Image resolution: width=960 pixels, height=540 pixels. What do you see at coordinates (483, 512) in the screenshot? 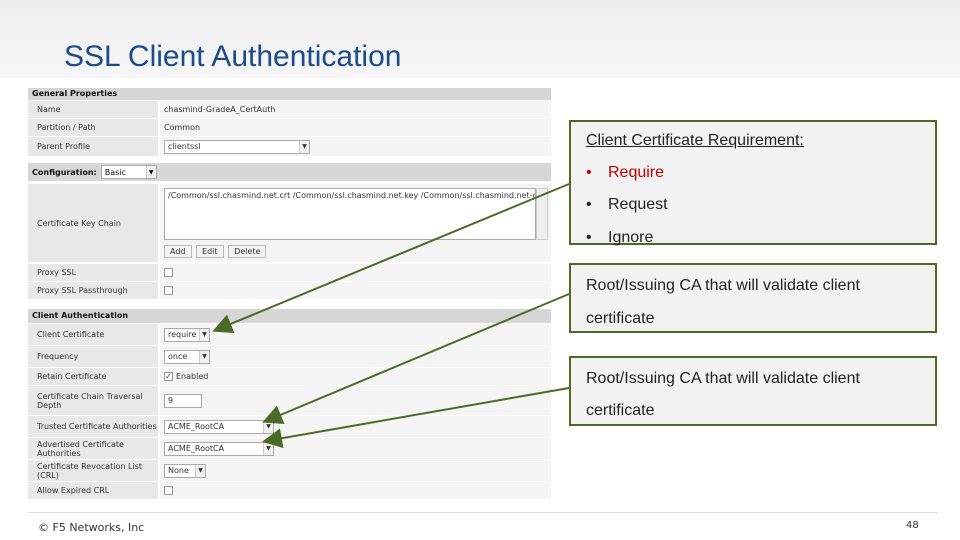
I see `footer-divider` at bounding box center [483, 512].